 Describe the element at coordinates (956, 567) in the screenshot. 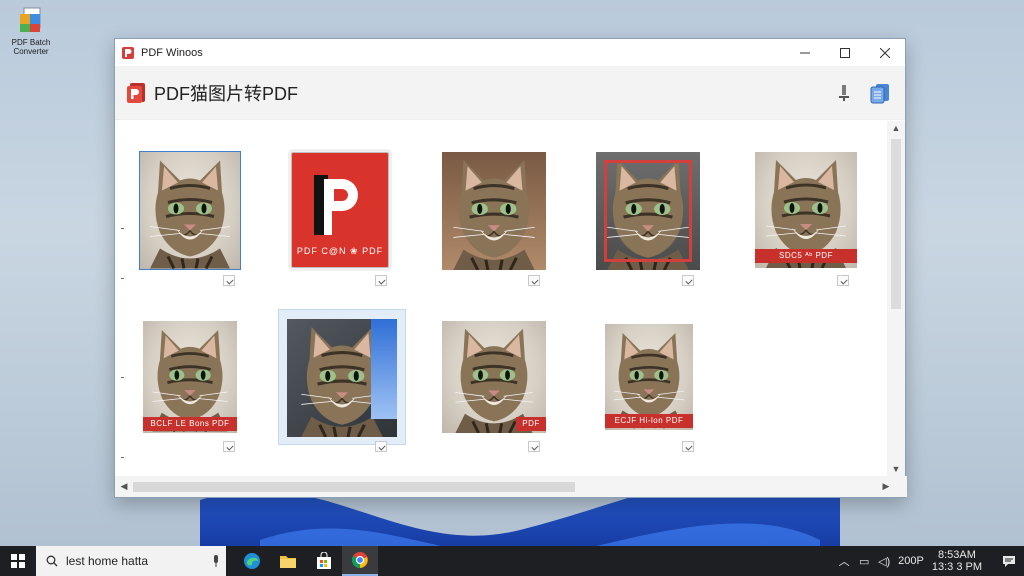

I see `clock-date: 13:3 3 PM` at that location.